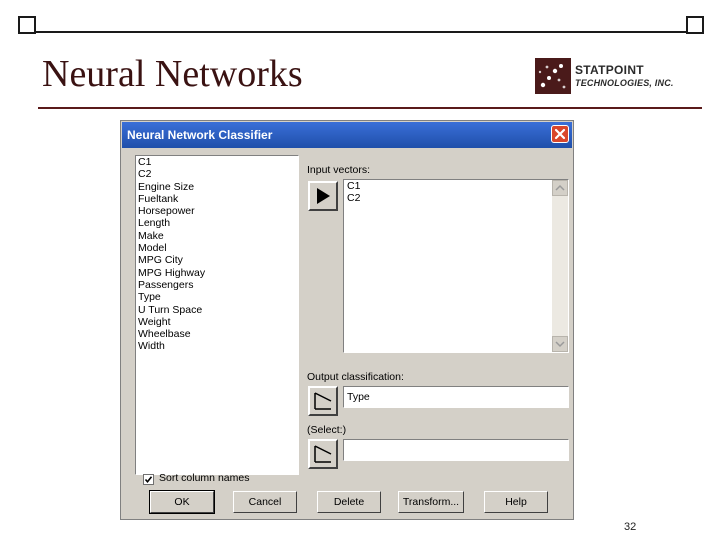  I want to click on output-classification-label: Output classification:, so click(355, 377).